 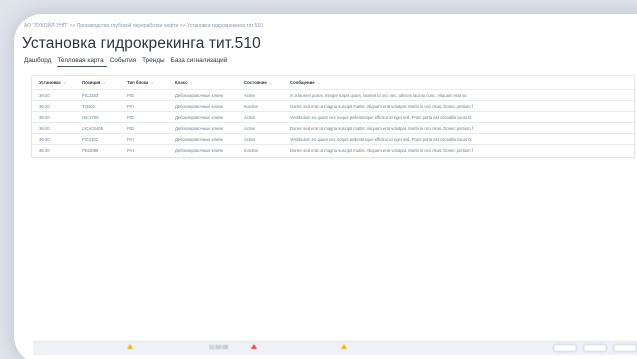 I want to click on column-header-state: Состояние ⌄, so click(x=258, y=83).